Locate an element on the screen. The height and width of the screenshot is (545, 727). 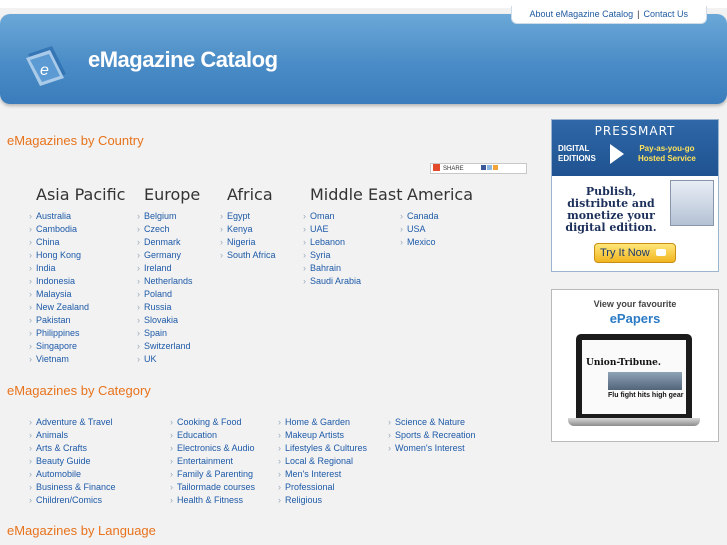
list-item: Kenya is located at coordinates (248, 229).